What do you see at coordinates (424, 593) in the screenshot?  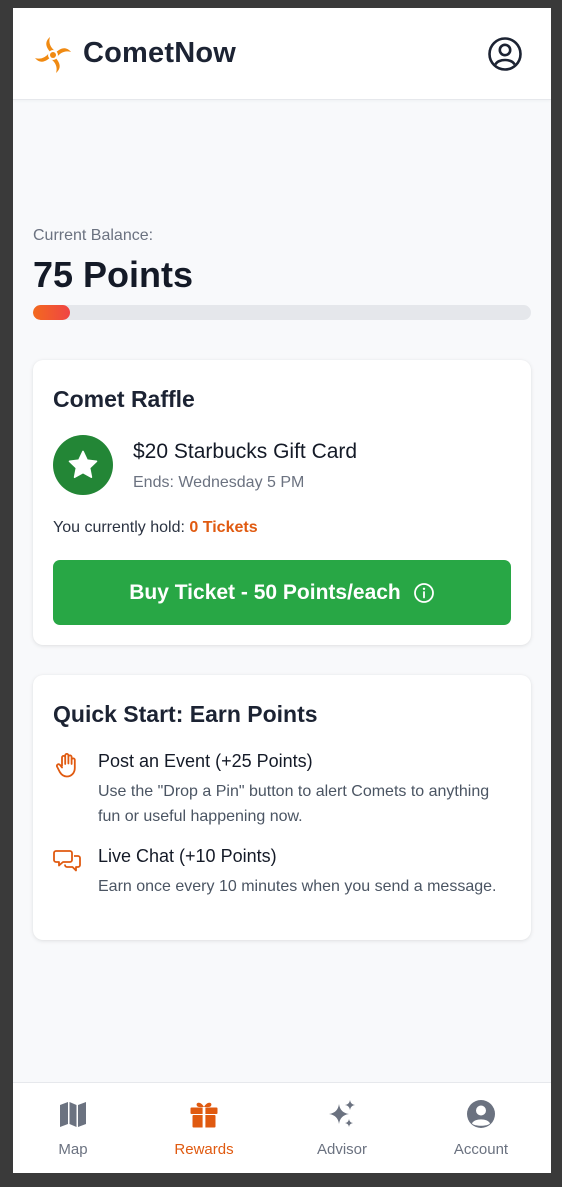 I see `info-icon` at bounding box center [424, 593].